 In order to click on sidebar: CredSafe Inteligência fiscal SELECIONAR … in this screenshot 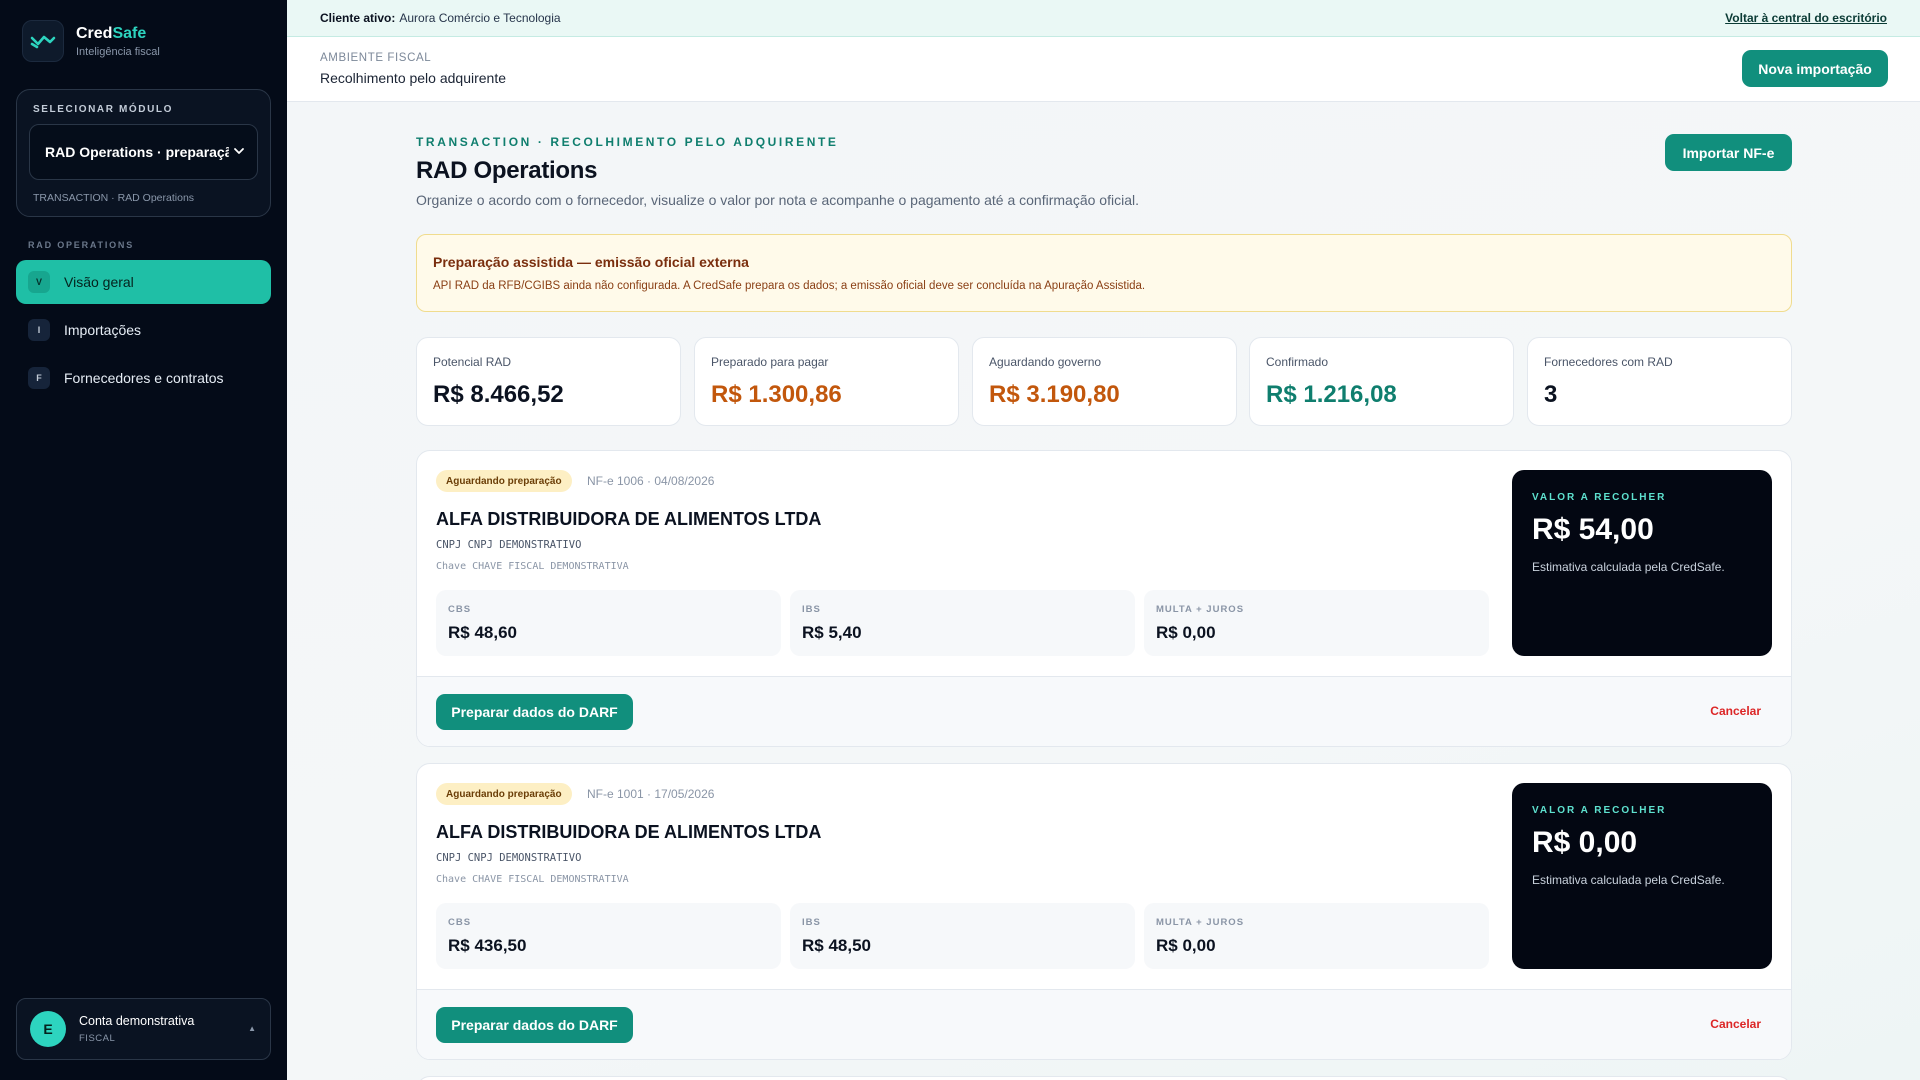, I will do `click(143, 540)`.